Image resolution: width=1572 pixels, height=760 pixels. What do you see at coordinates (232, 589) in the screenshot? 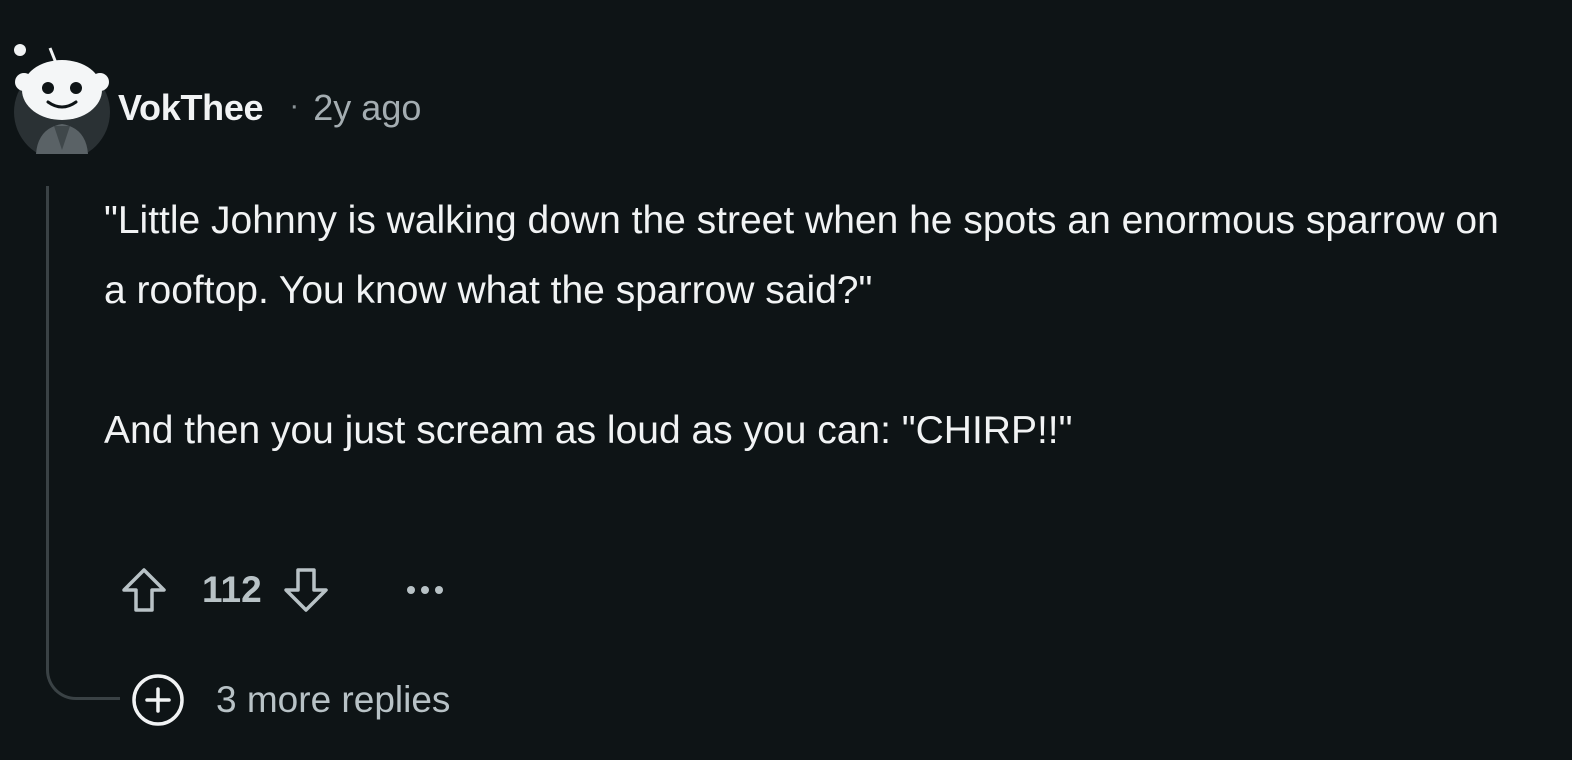
I see `vote-score: 112` at bounding box center [232, 589].